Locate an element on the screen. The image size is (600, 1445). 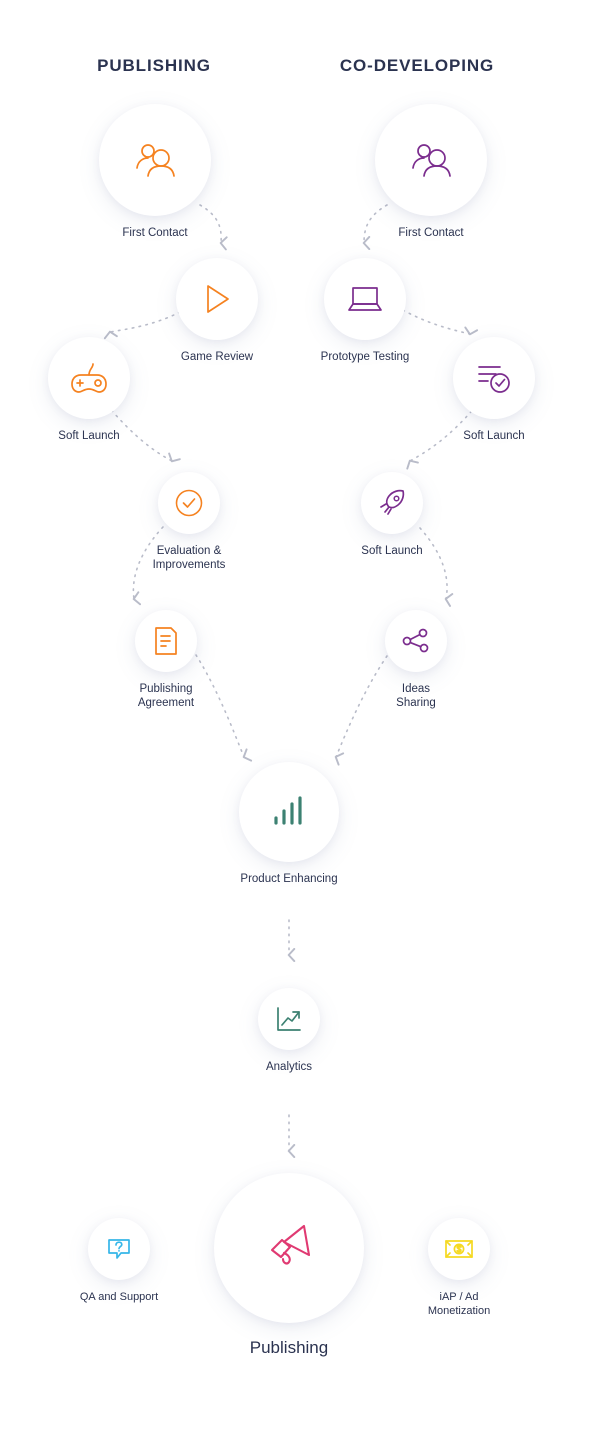
gamepad-icon is located at coordinates (89, 378).